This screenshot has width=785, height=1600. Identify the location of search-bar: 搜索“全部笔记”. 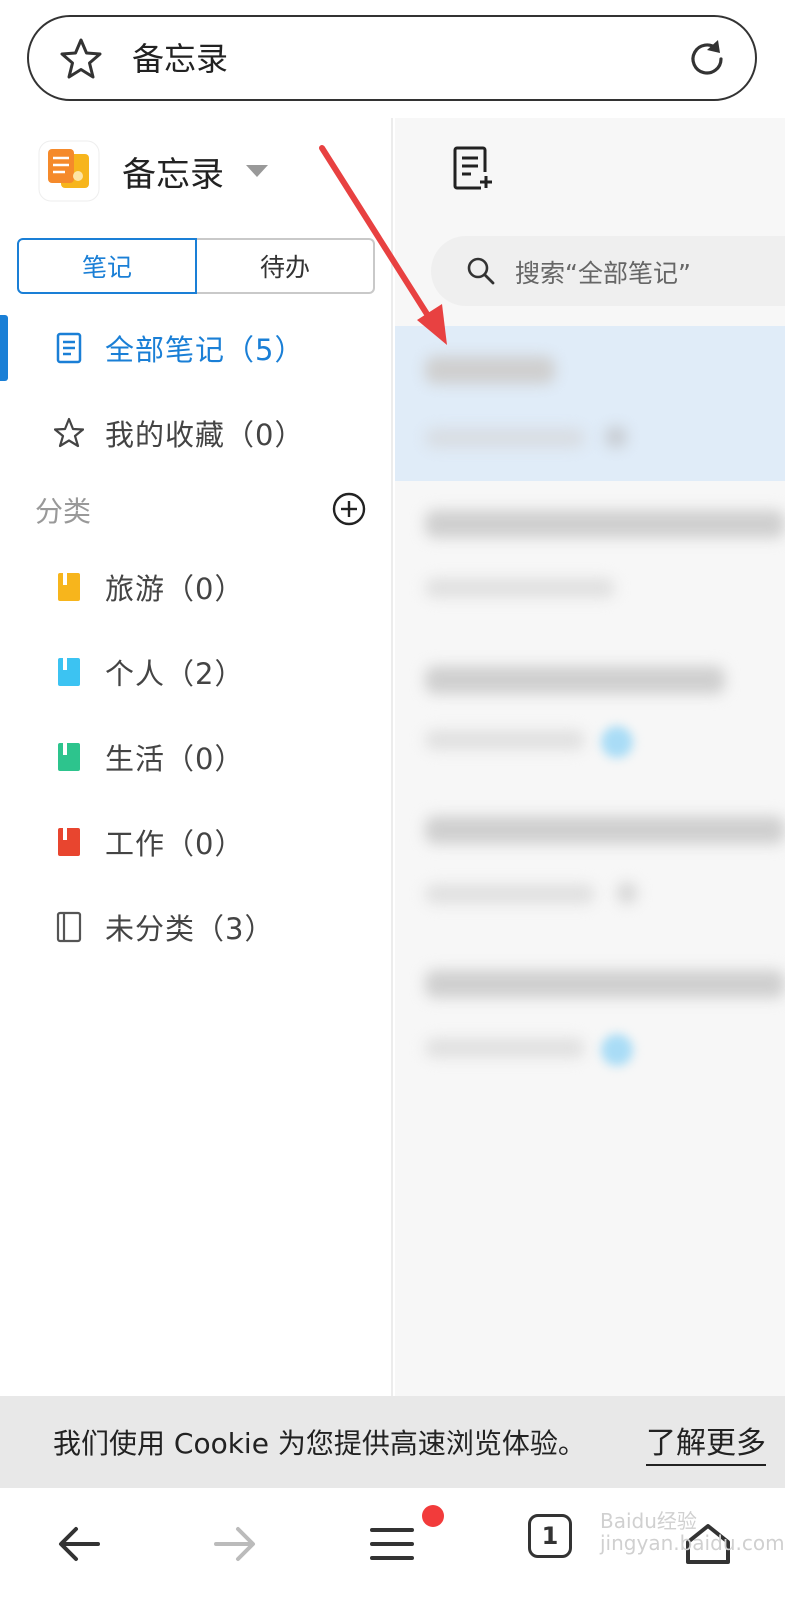
(608, 271).